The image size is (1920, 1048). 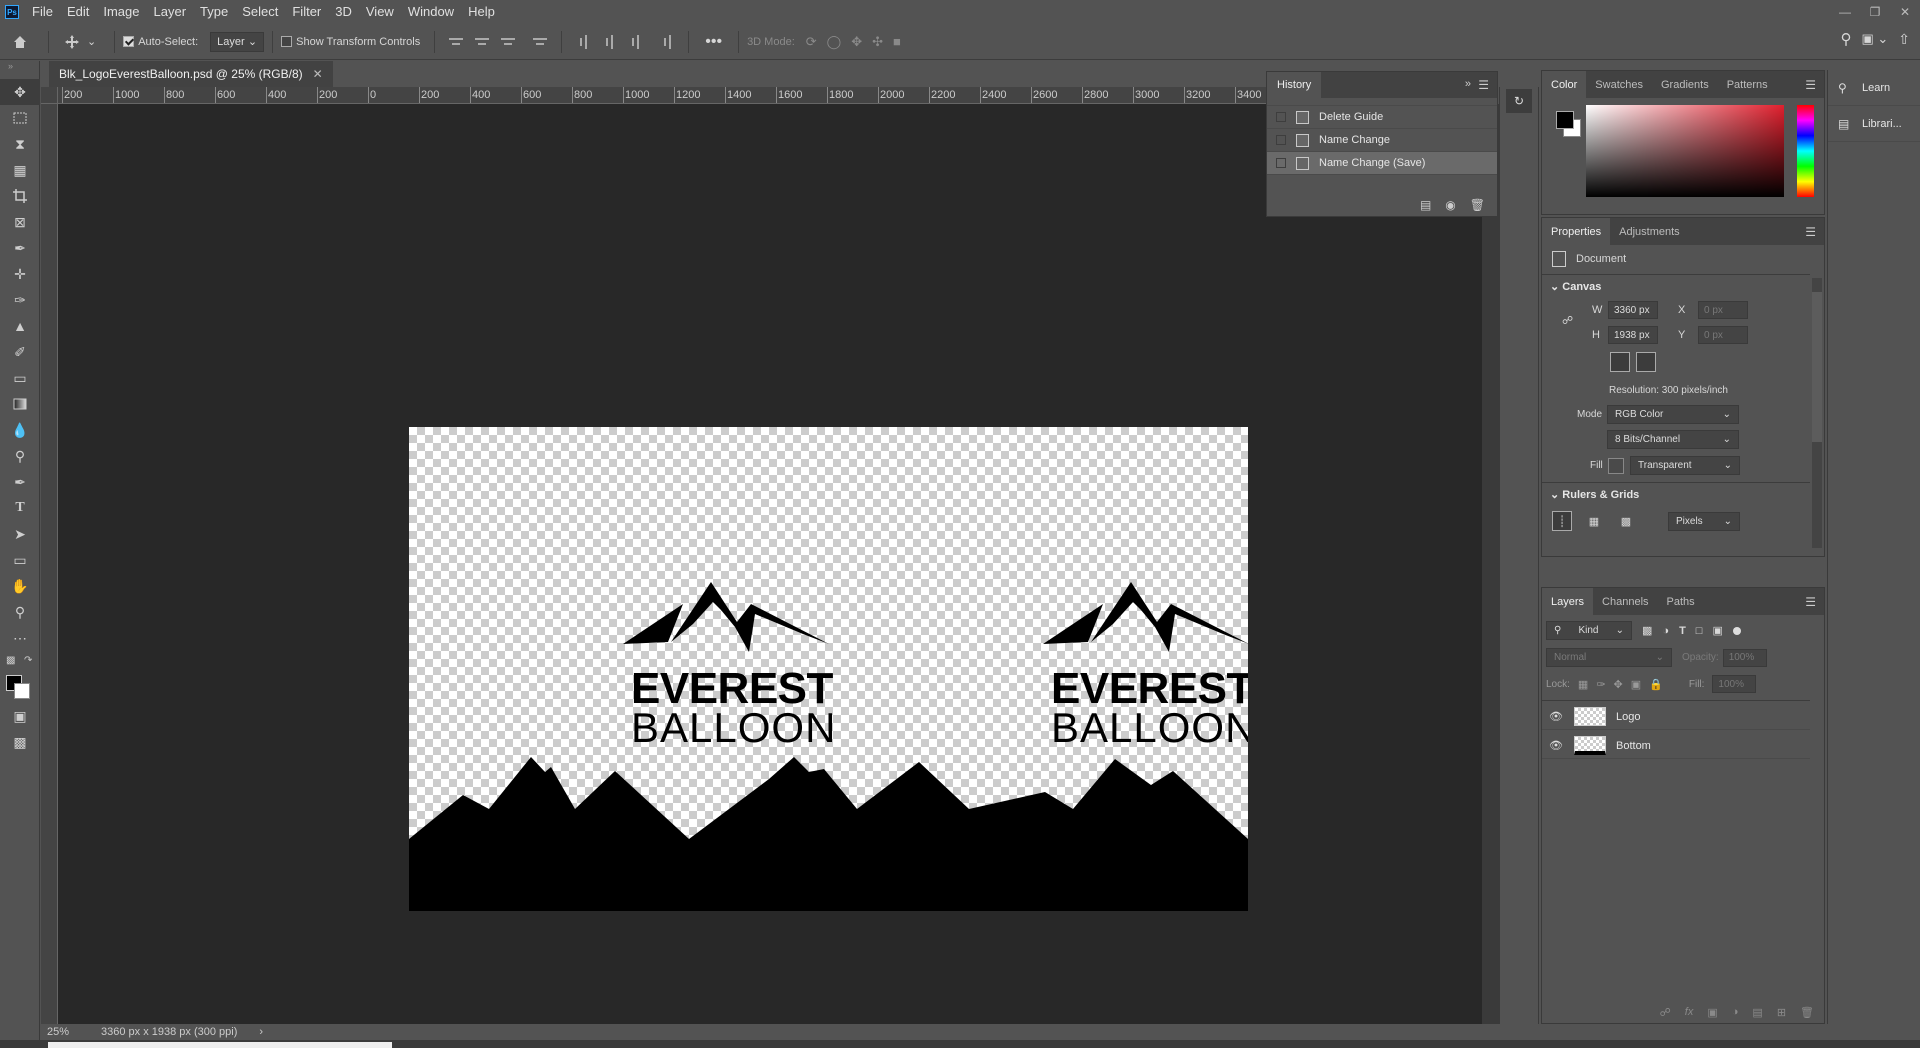 I want to click on properties-scrollbar, so click(x=1817, y=413).